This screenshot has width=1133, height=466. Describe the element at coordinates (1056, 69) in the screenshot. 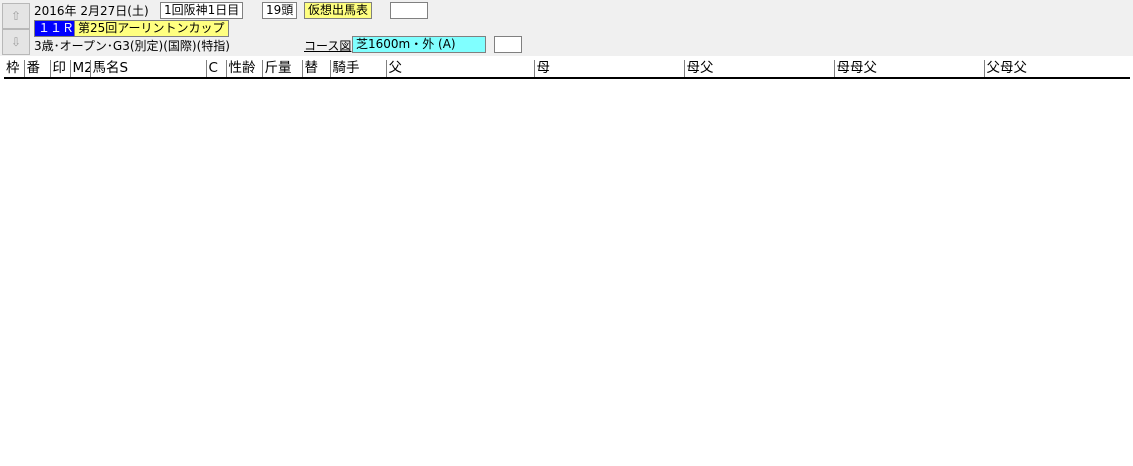

I see `column-header-sire-dam-sire: 父母父` at that location.